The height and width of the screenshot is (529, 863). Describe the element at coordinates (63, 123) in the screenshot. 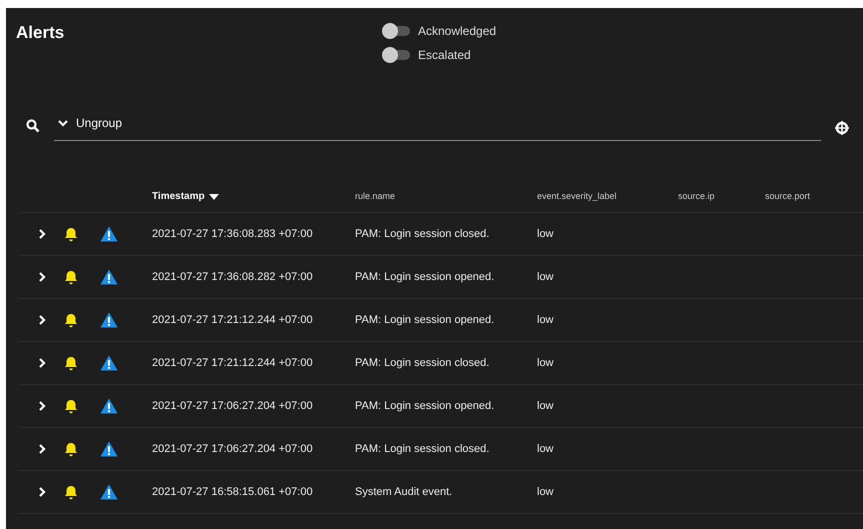

I see `chevron-down-icon` at that location.